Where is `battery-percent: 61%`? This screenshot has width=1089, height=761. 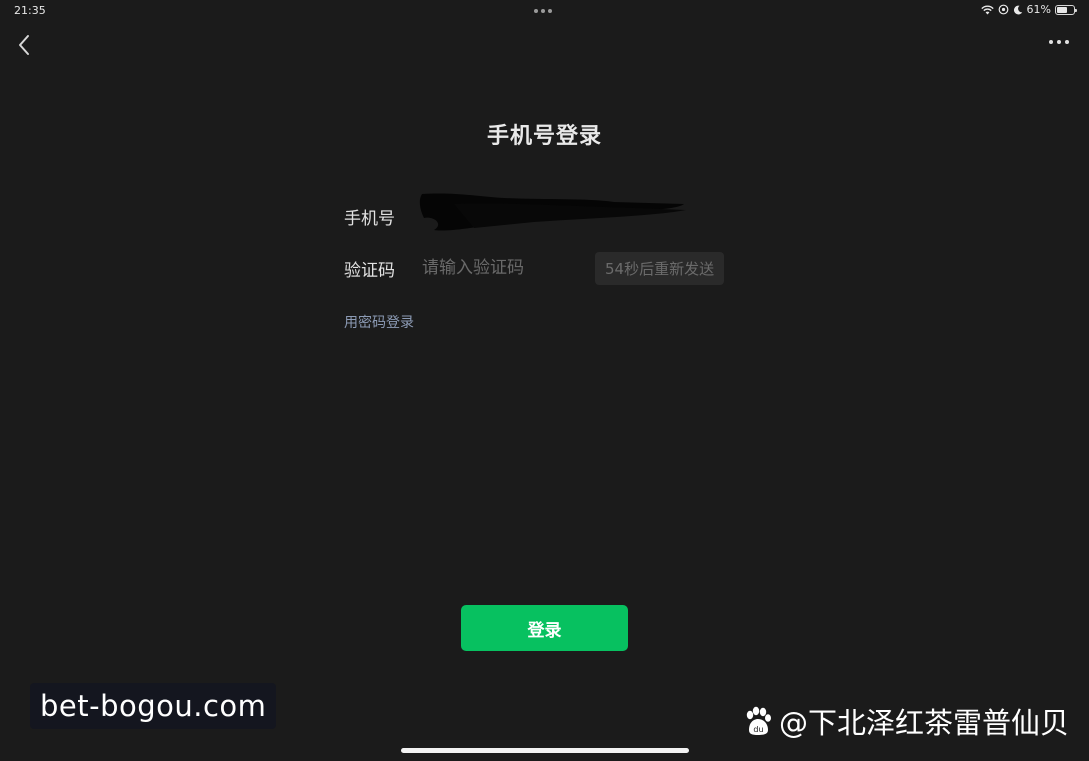
battery-percent: 61% is located at coordinates (1038, 9).